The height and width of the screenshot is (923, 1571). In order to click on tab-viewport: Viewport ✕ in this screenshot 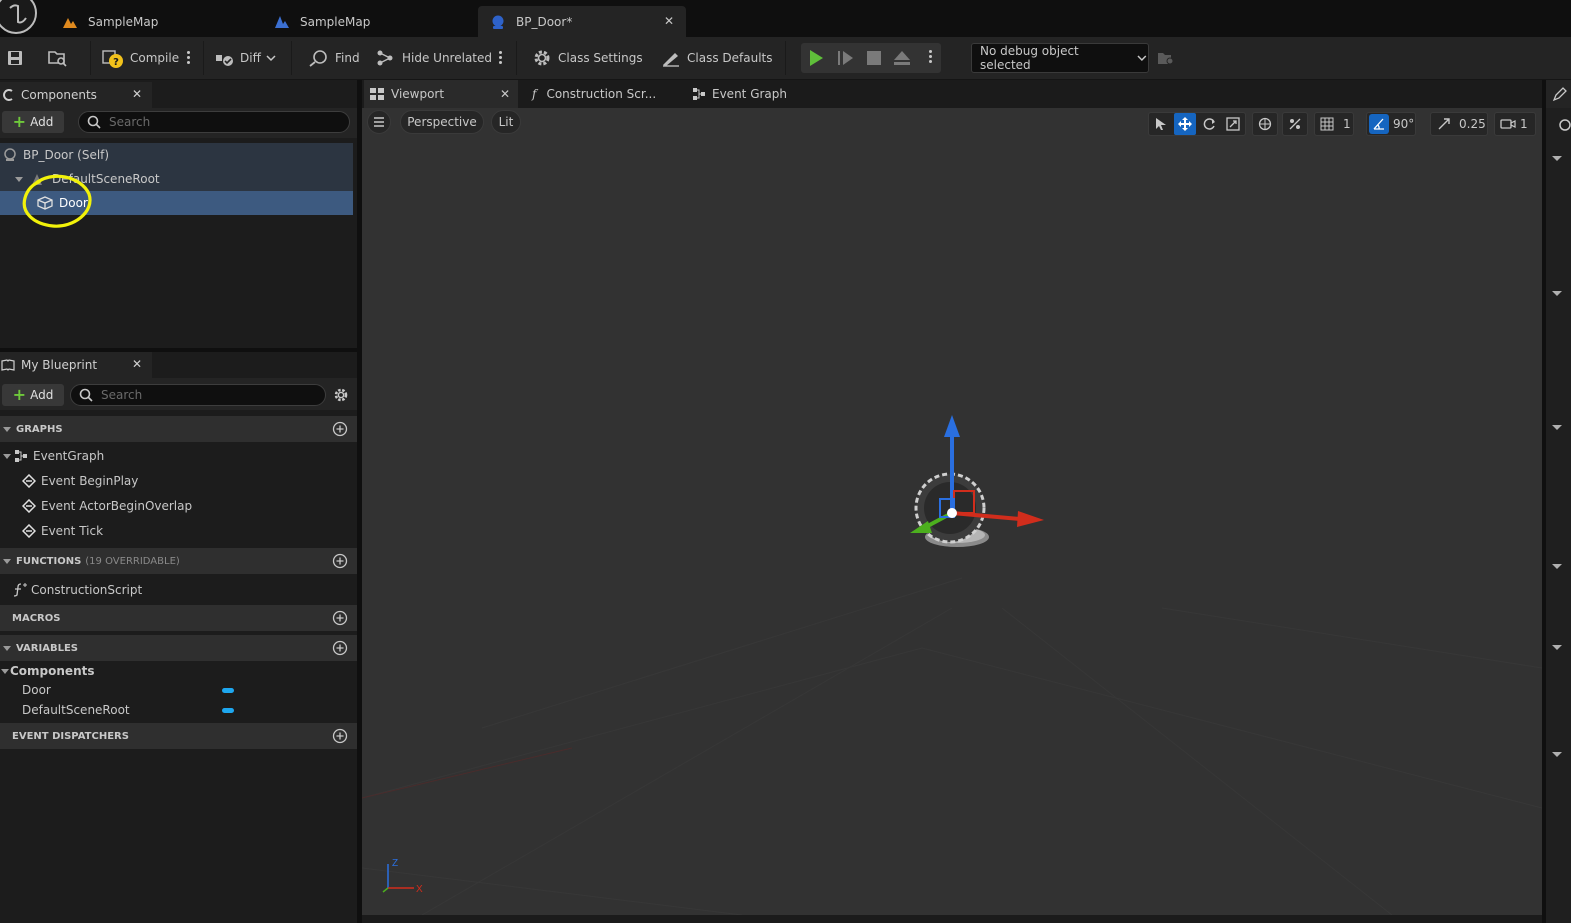, I will do `click(441, 94)`.